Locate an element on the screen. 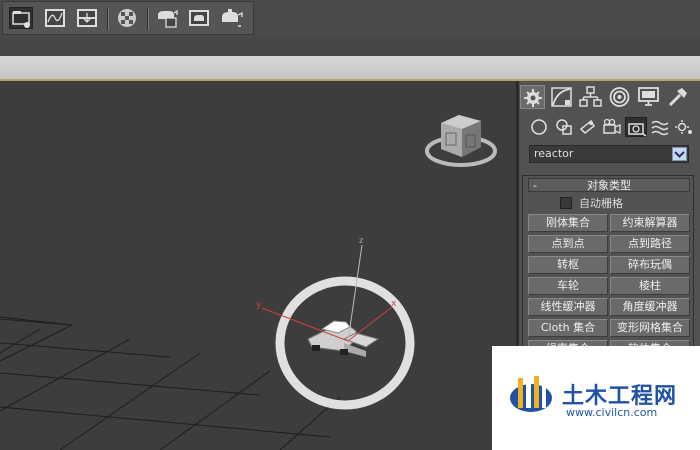 The width and height of the screenshot is (700, 450). watermark-site-url: www.civilcn.com is located at coordinates (612, 412).